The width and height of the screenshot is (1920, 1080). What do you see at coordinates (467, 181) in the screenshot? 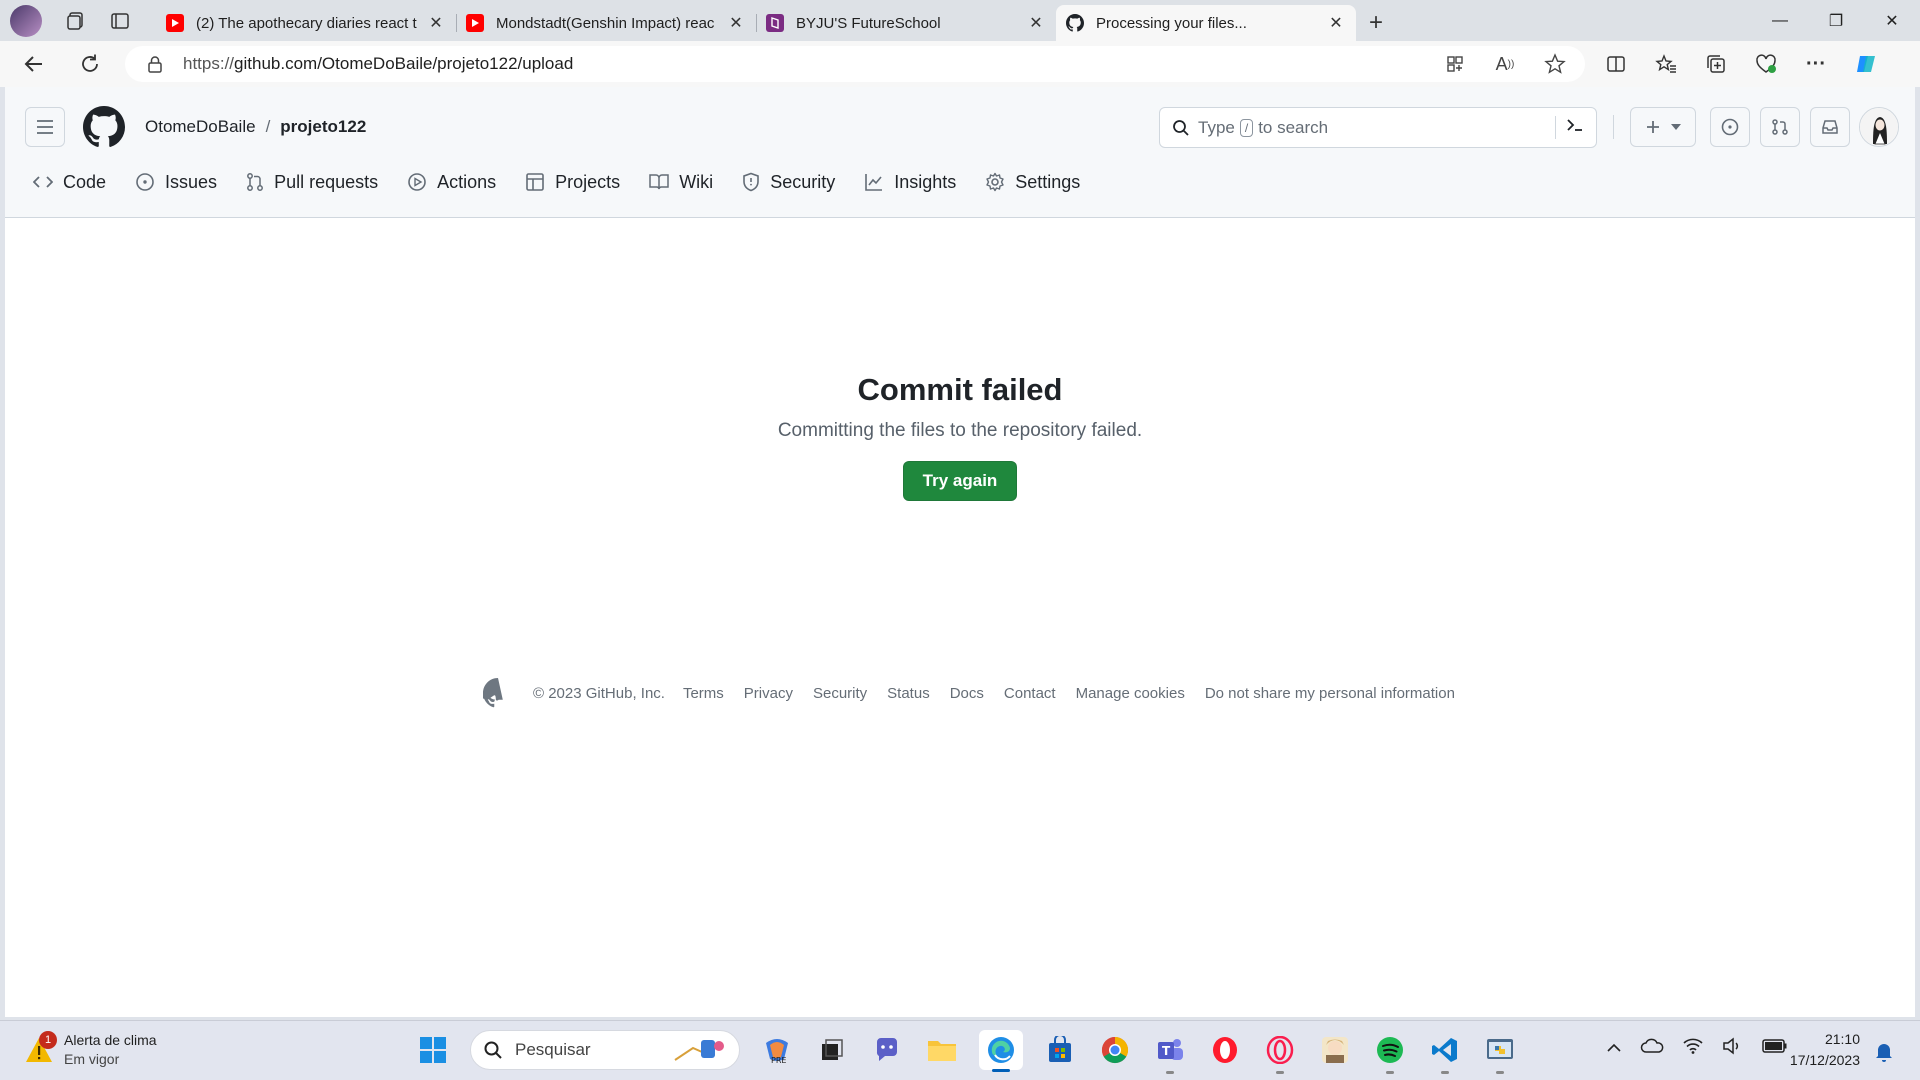
I see `tab-label: Actions` at bounding box center [467, 181].